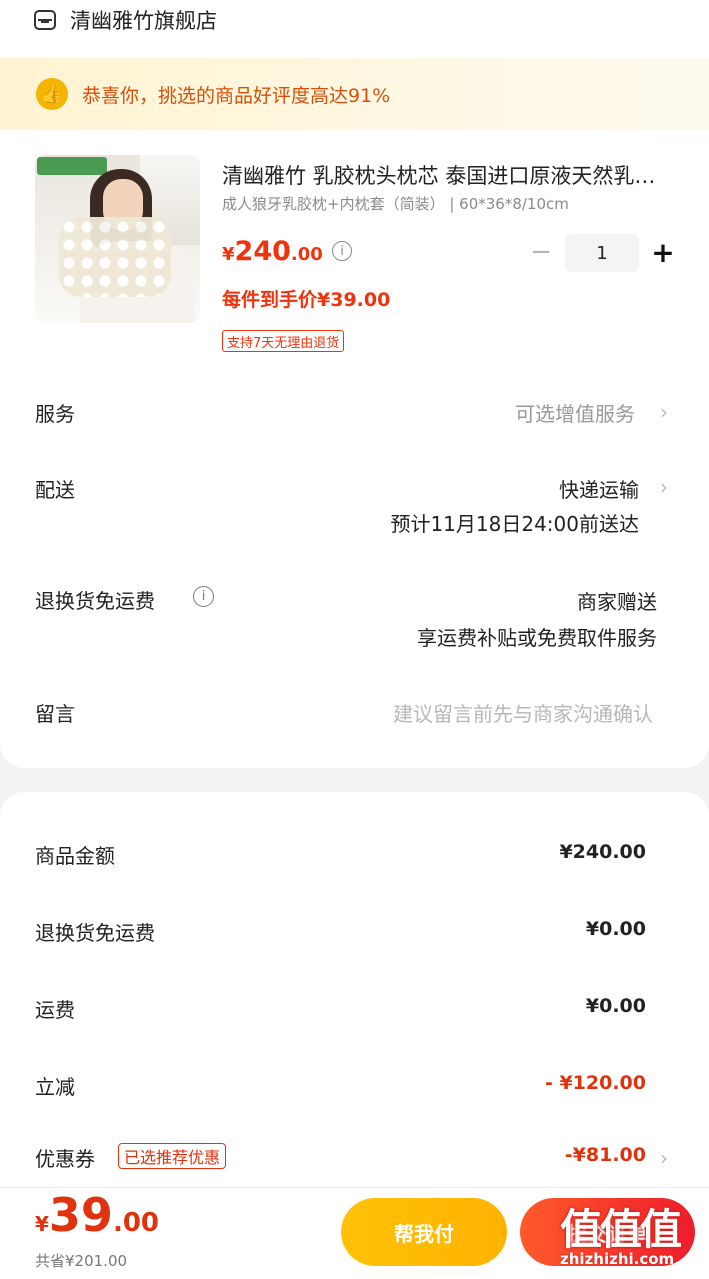  What do you see at coordinates (272, 251) in the screenshot?
I see `product-price: ¥ 240 .00` at bounding box center [272, 251].